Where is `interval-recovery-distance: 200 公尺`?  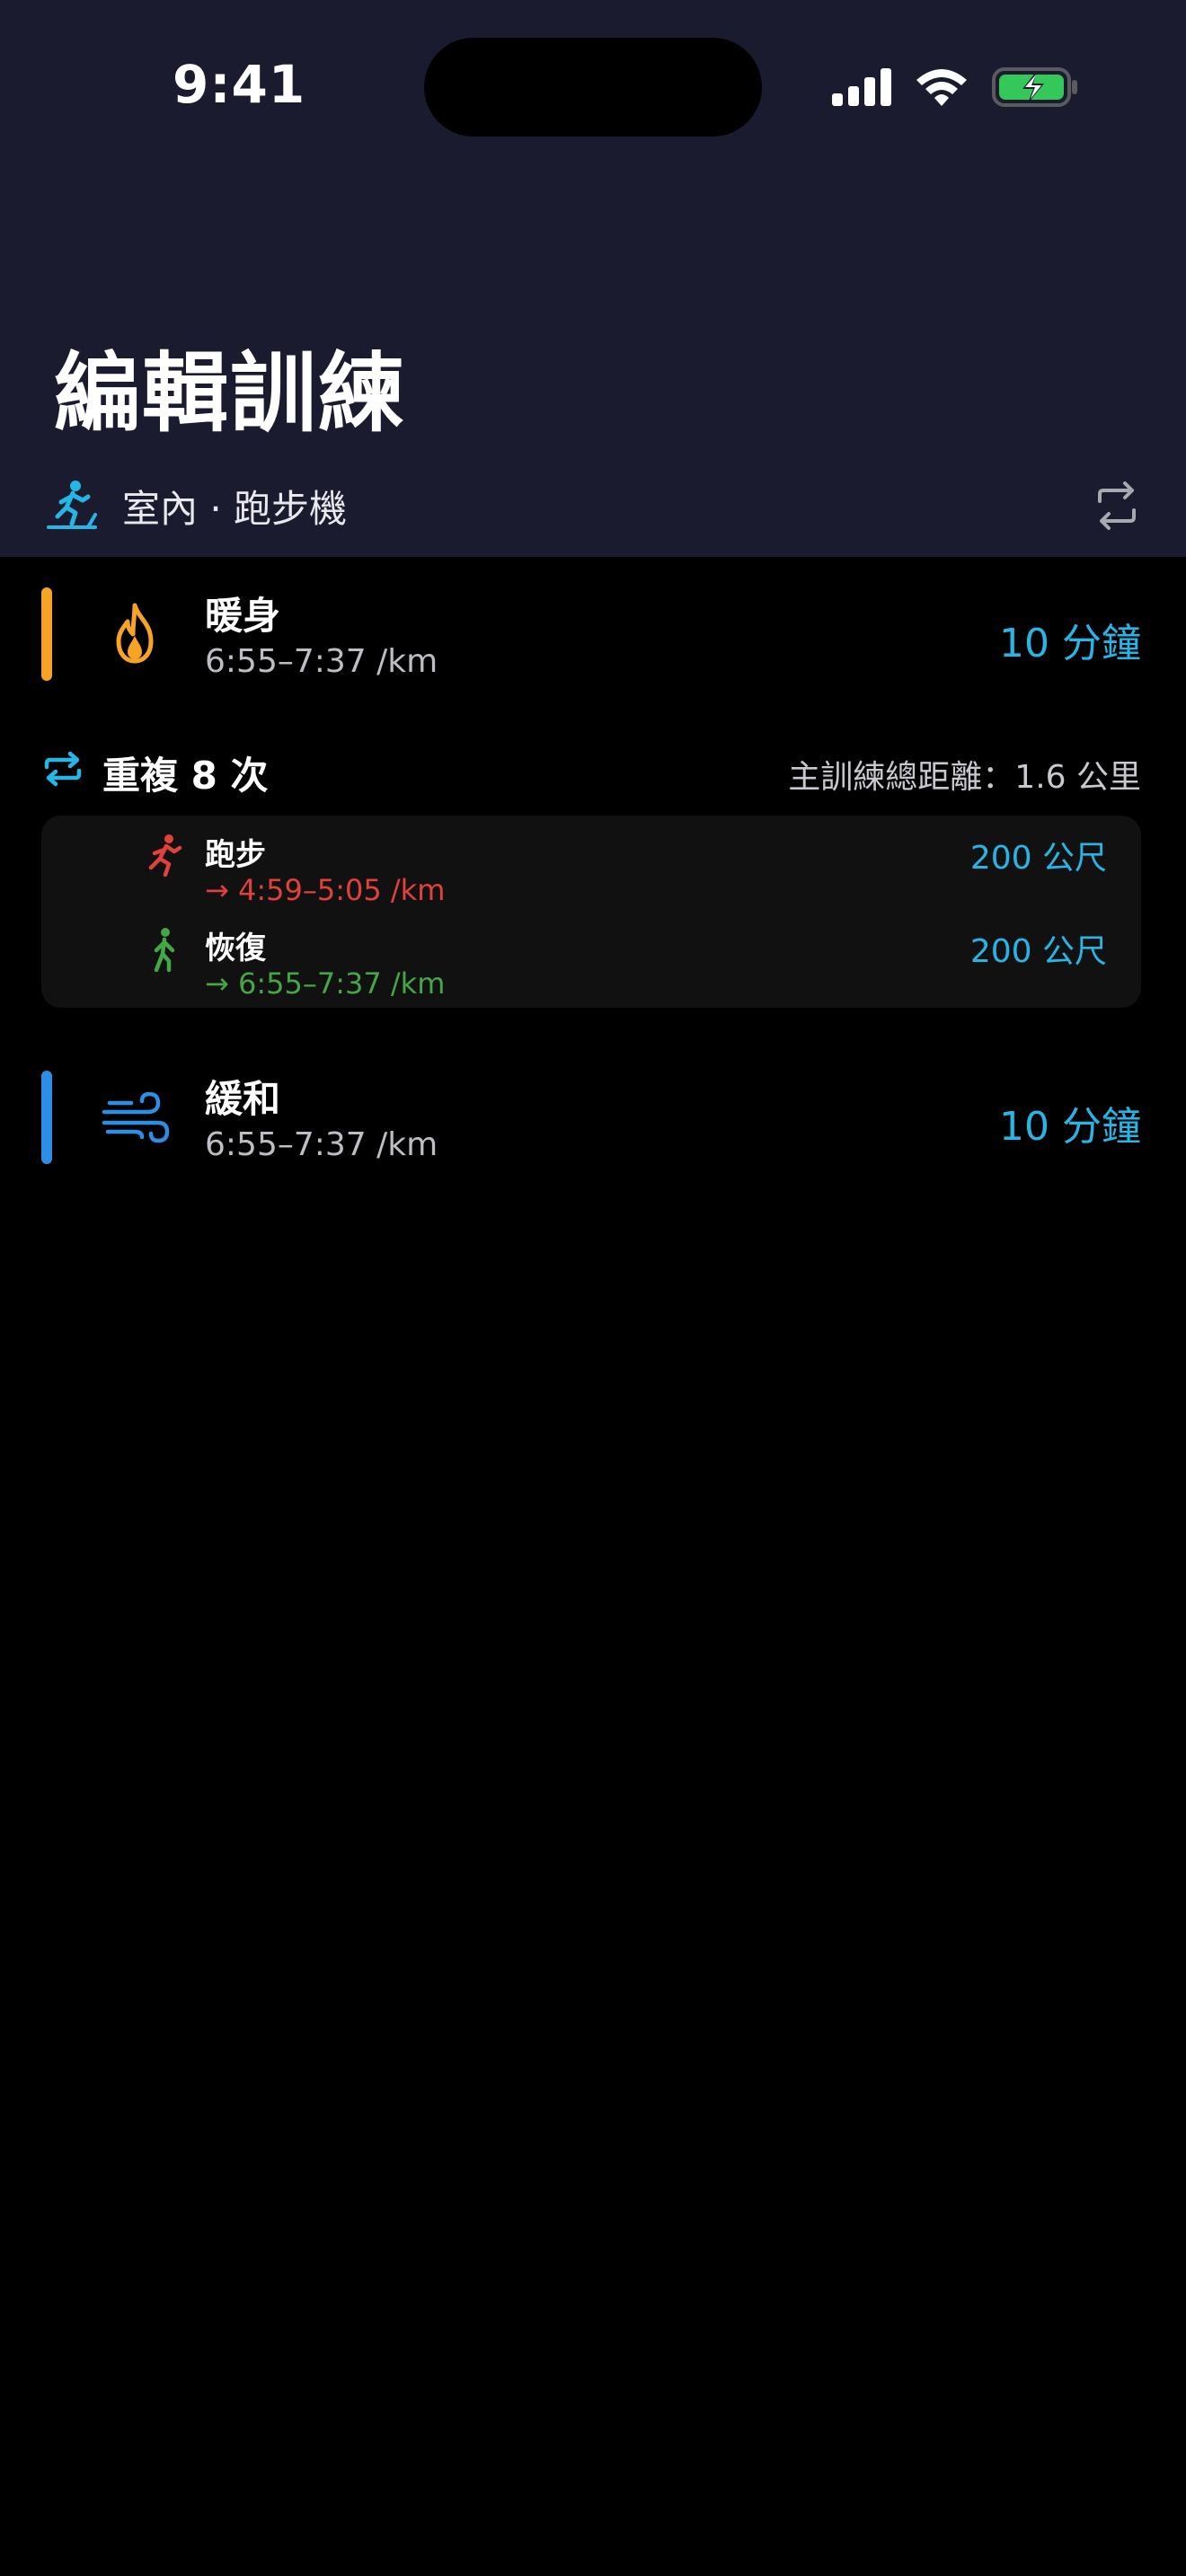 interval-recovery-distance: 200 公尺 is located at coordinates (1038, 948).